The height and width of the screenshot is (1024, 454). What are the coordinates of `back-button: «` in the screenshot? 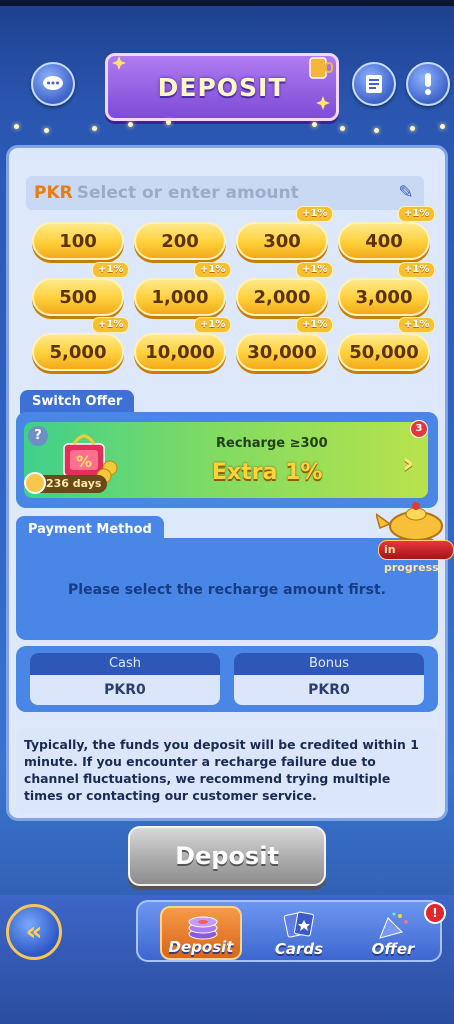 It's located at (34, 932).